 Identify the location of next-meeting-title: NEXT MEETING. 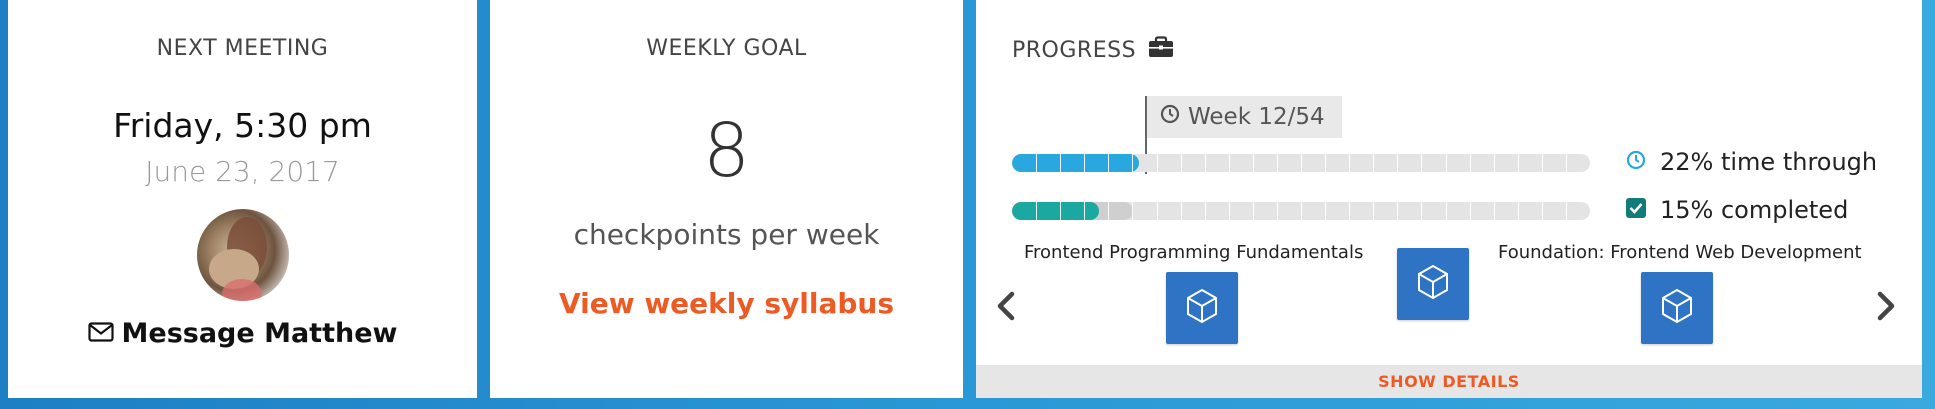
(242, 48).